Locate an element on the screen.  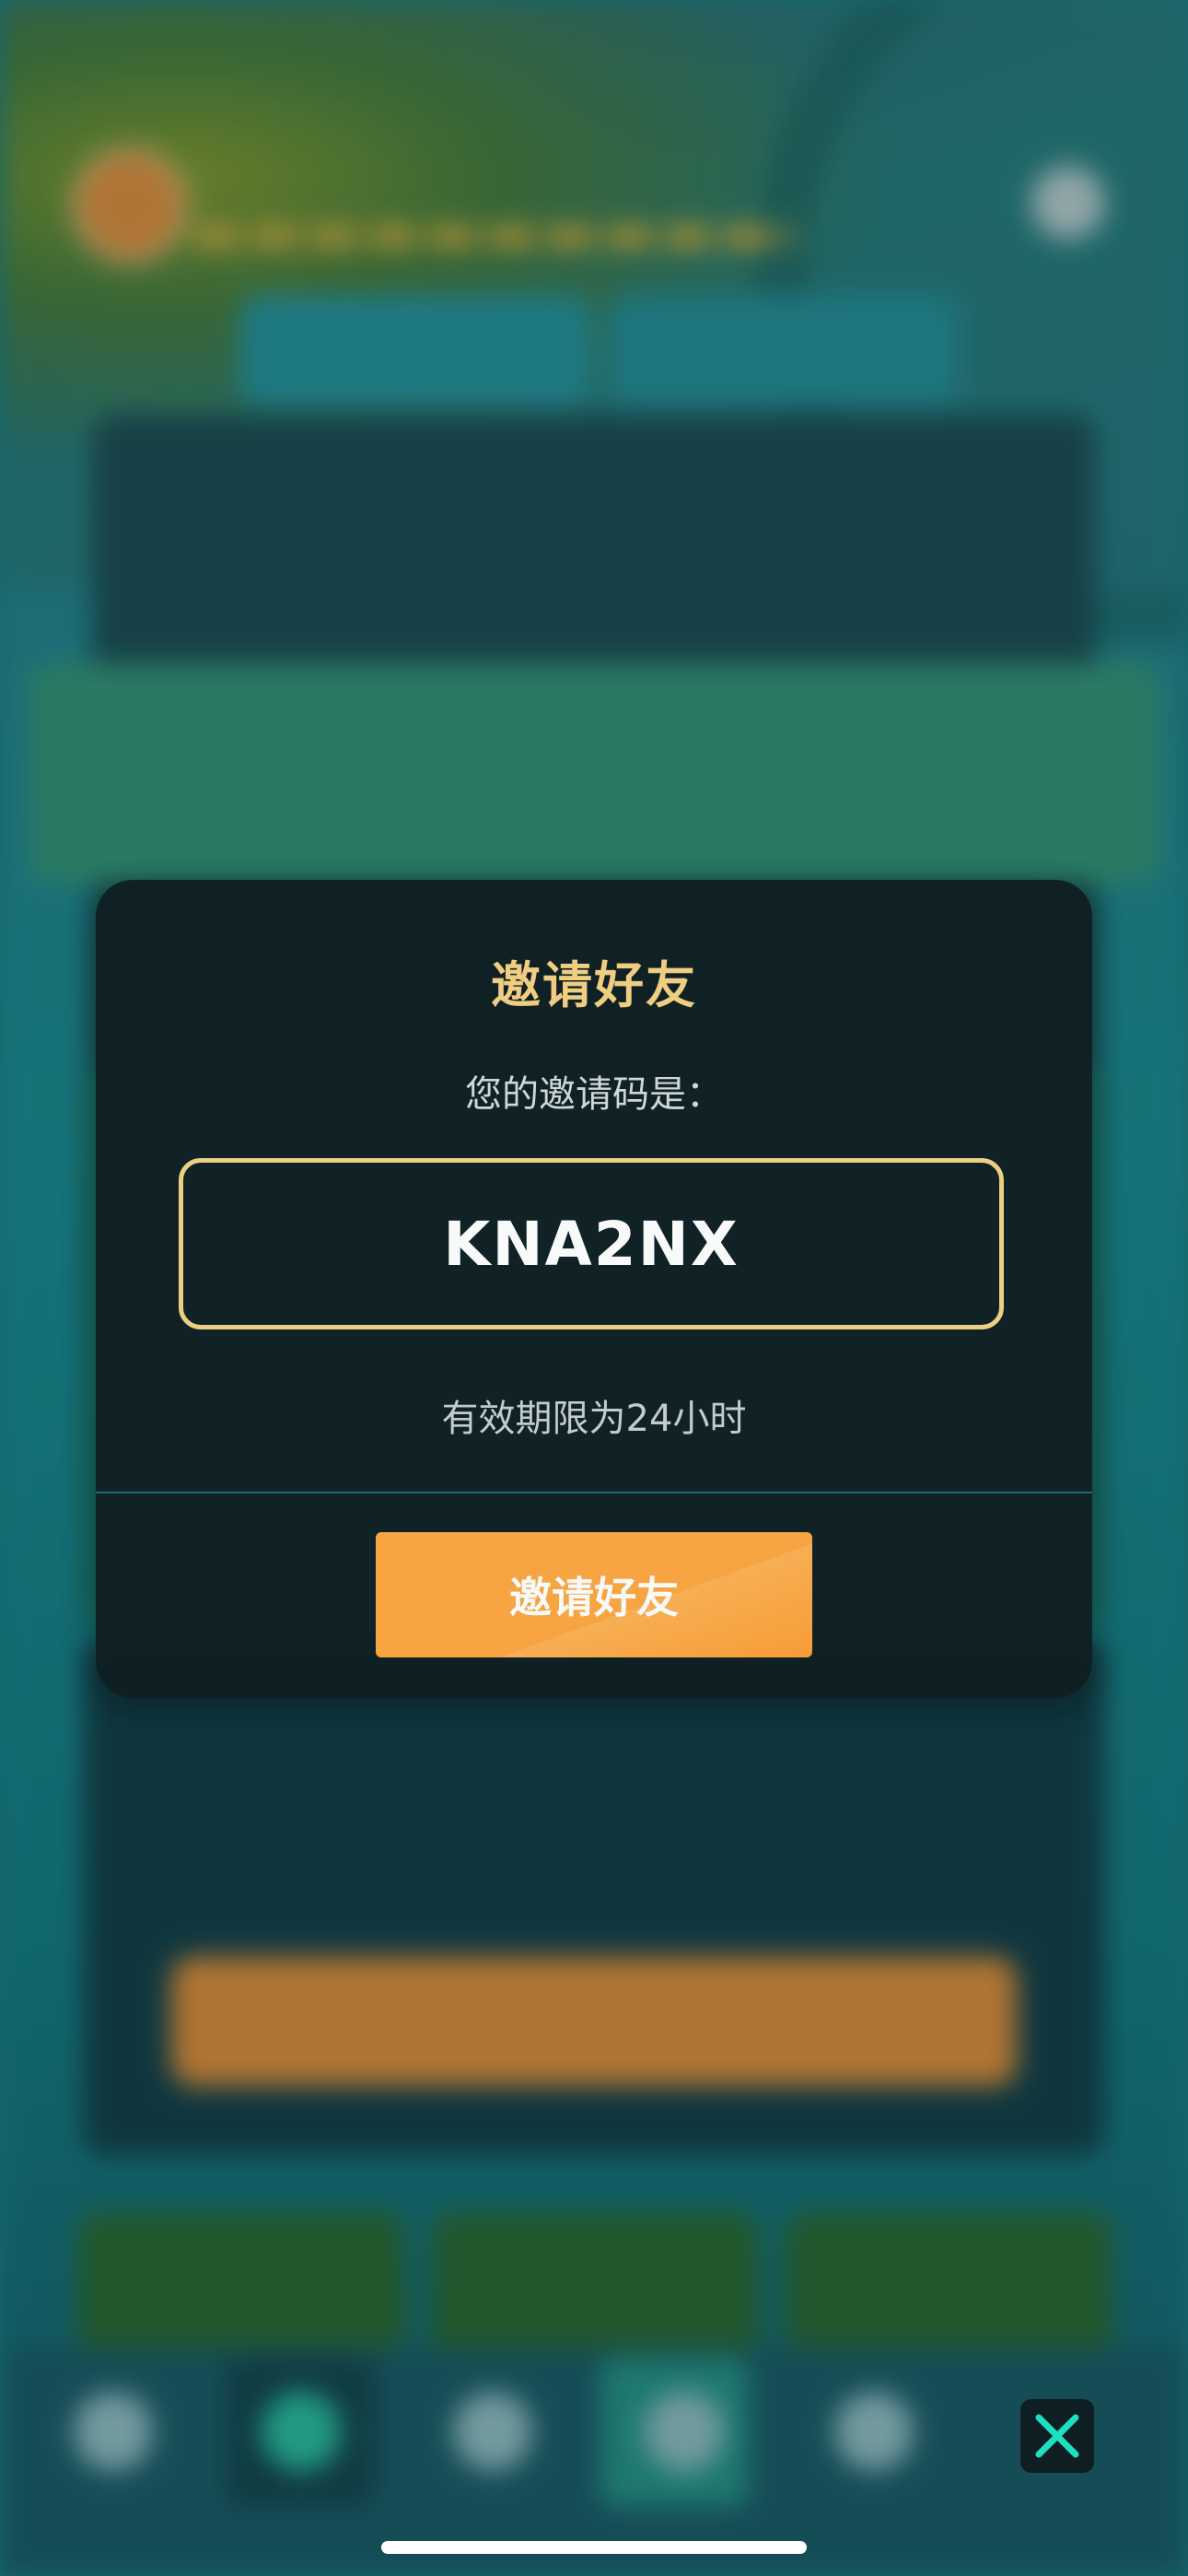
close-icon is located at coordinates (1057, 2436).